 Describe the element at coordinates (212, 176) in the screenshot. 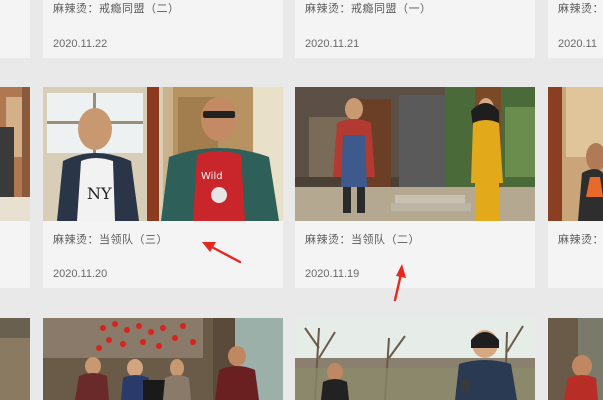

I see `svg-text: Wild` at that location.